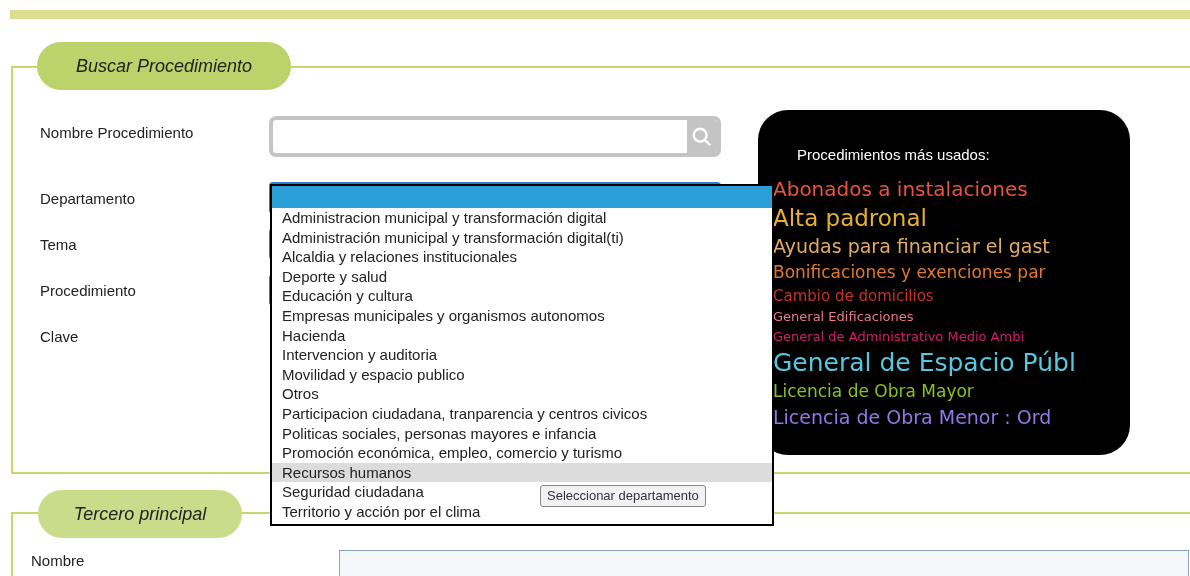  Describe the element at coordinates (453, 237) in the screenshot. I see `dropdown-option: Administración municipal y transformación digital(ti)` at that location.